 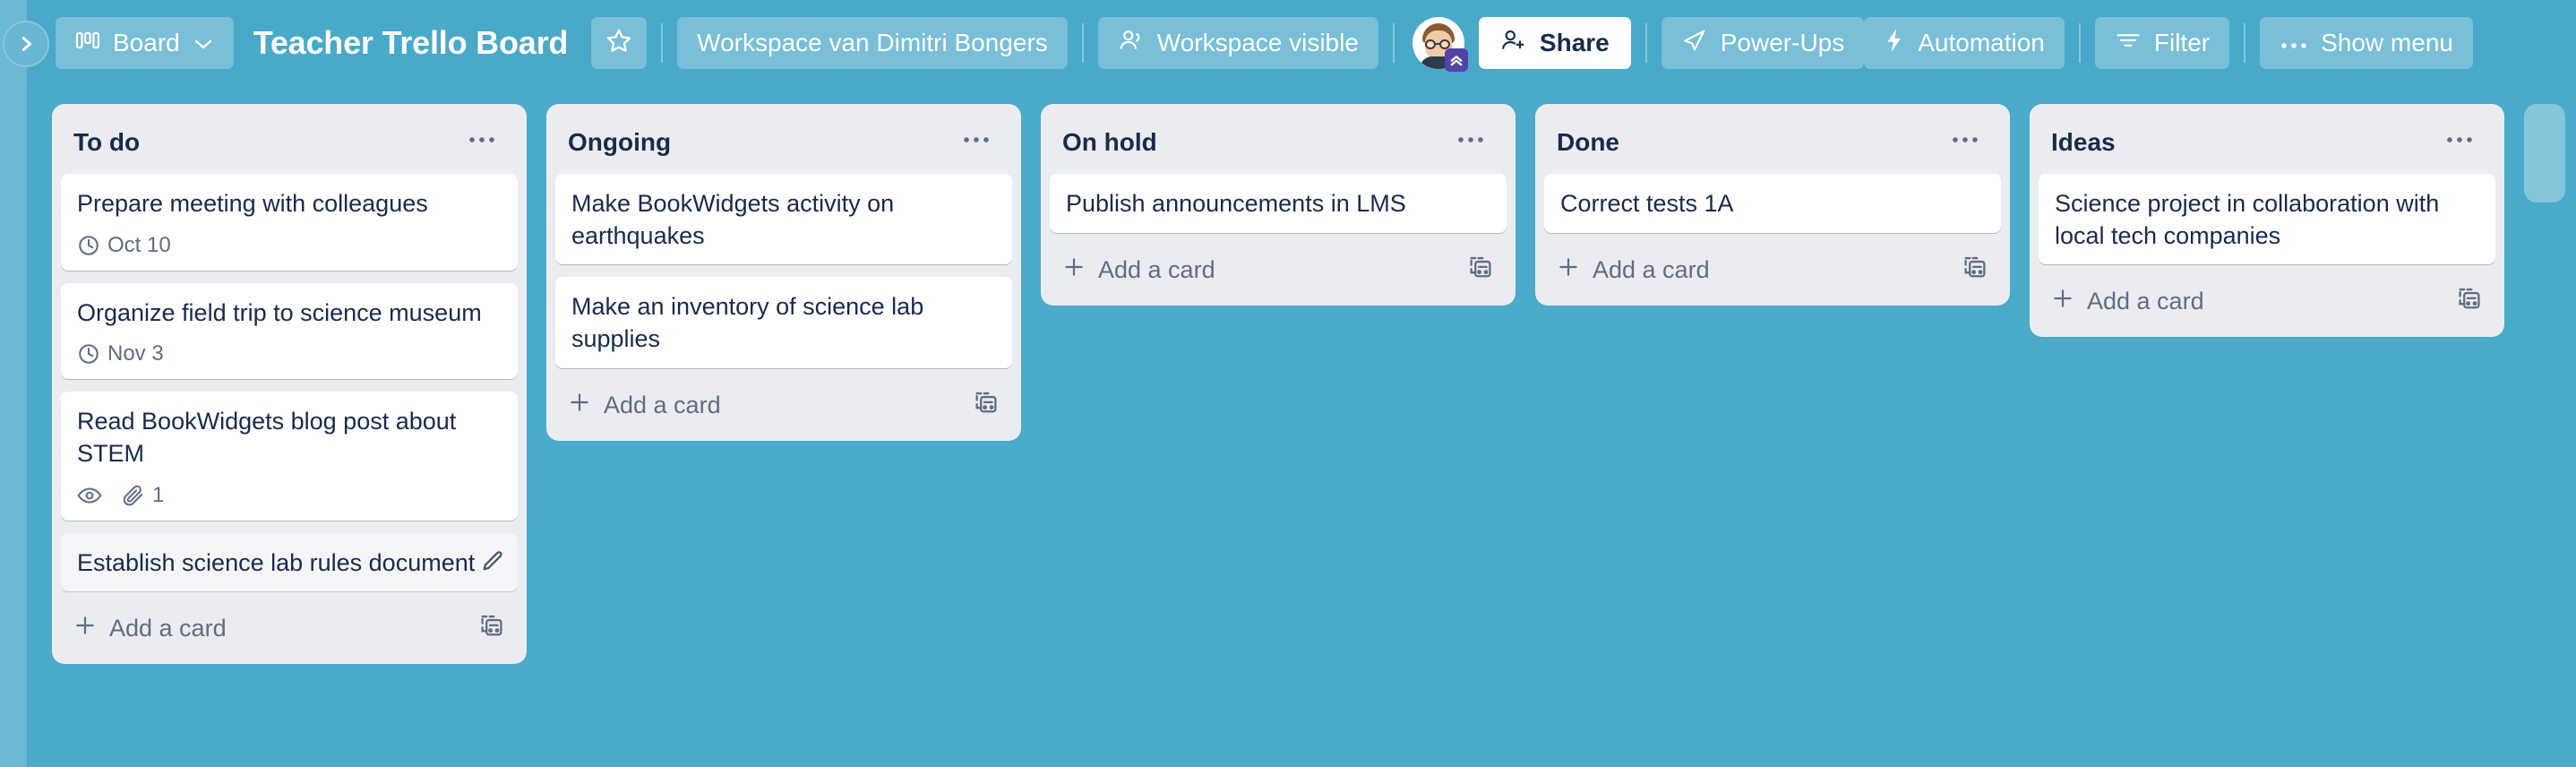 What do you see at coordinates (1694, 43) in the screenshot?
I see `rocket-icon` at bounding box center [1694, 43].